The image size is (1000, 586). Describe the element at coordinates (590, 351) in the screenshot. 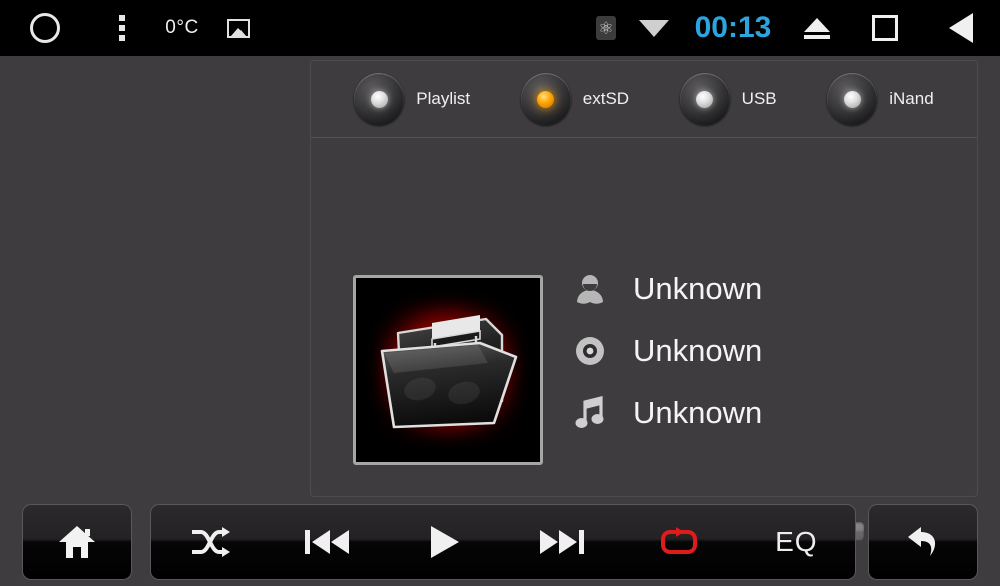

I see `album-disc-icon` at that location.